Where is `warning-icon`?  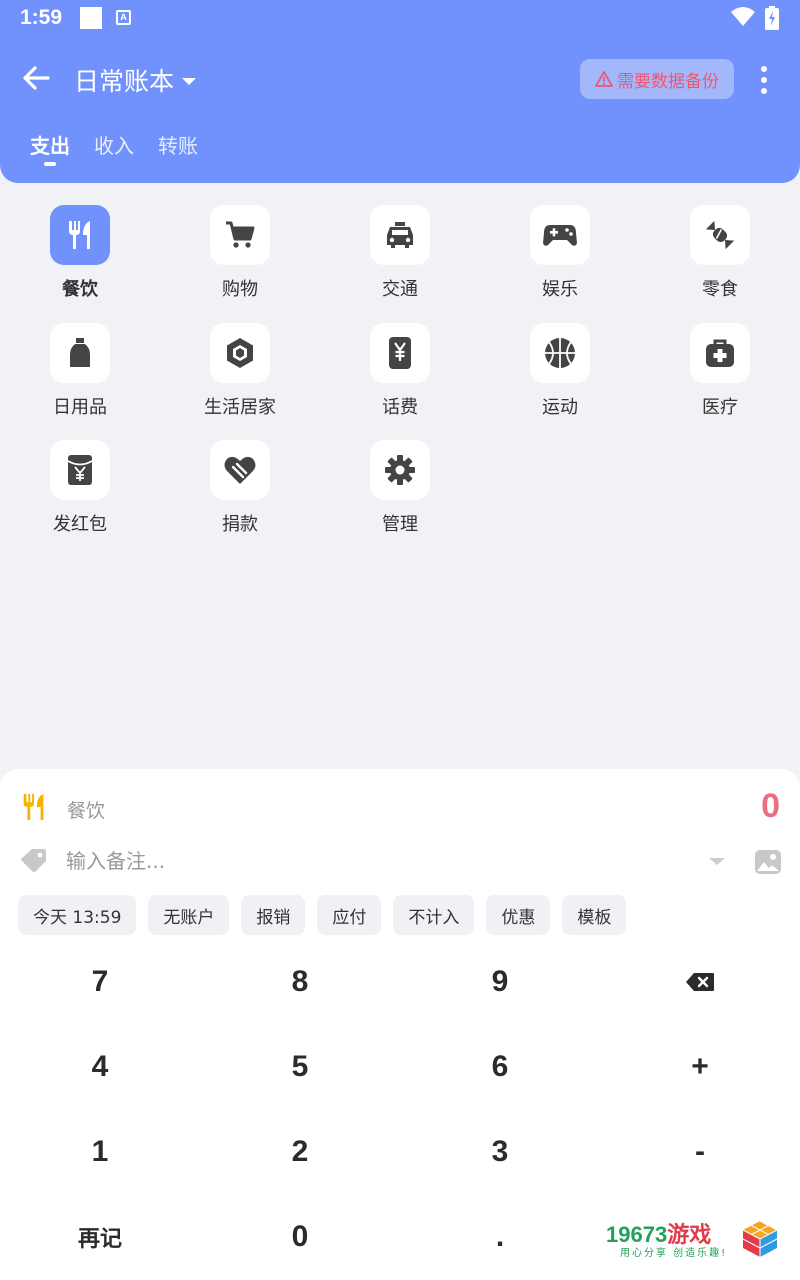 warning-icon is located at coordinates (604, 79).